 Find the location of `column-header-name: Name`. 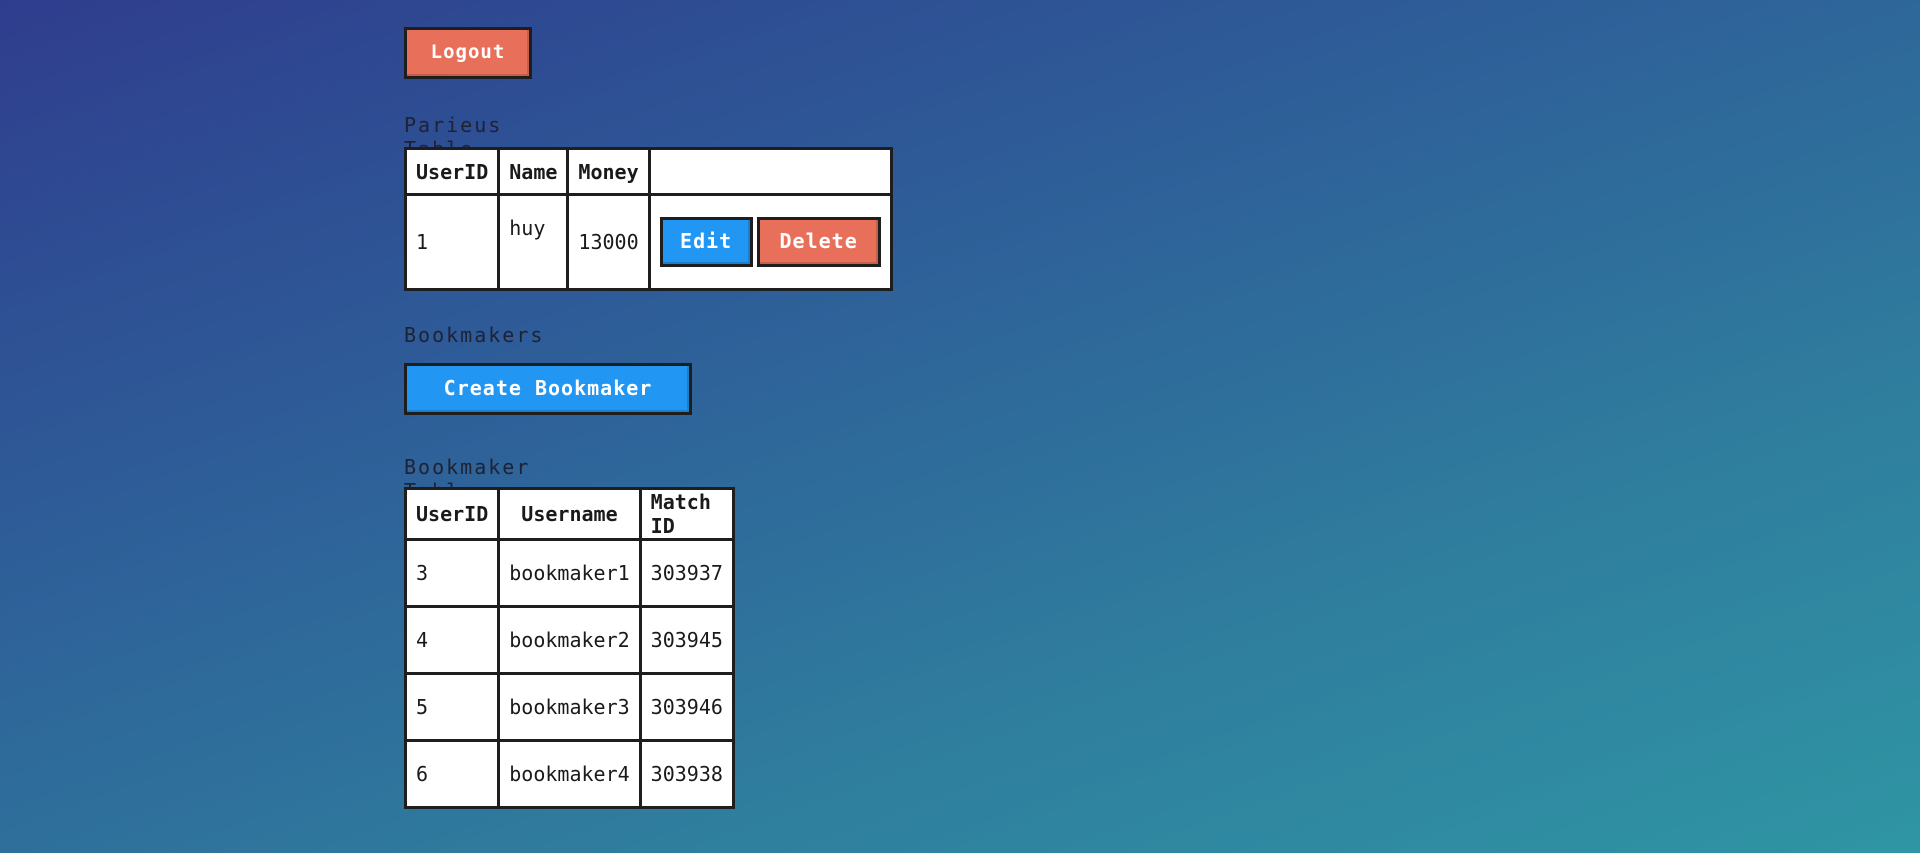

column-header-name: Name is located at coordinates (533, 171).